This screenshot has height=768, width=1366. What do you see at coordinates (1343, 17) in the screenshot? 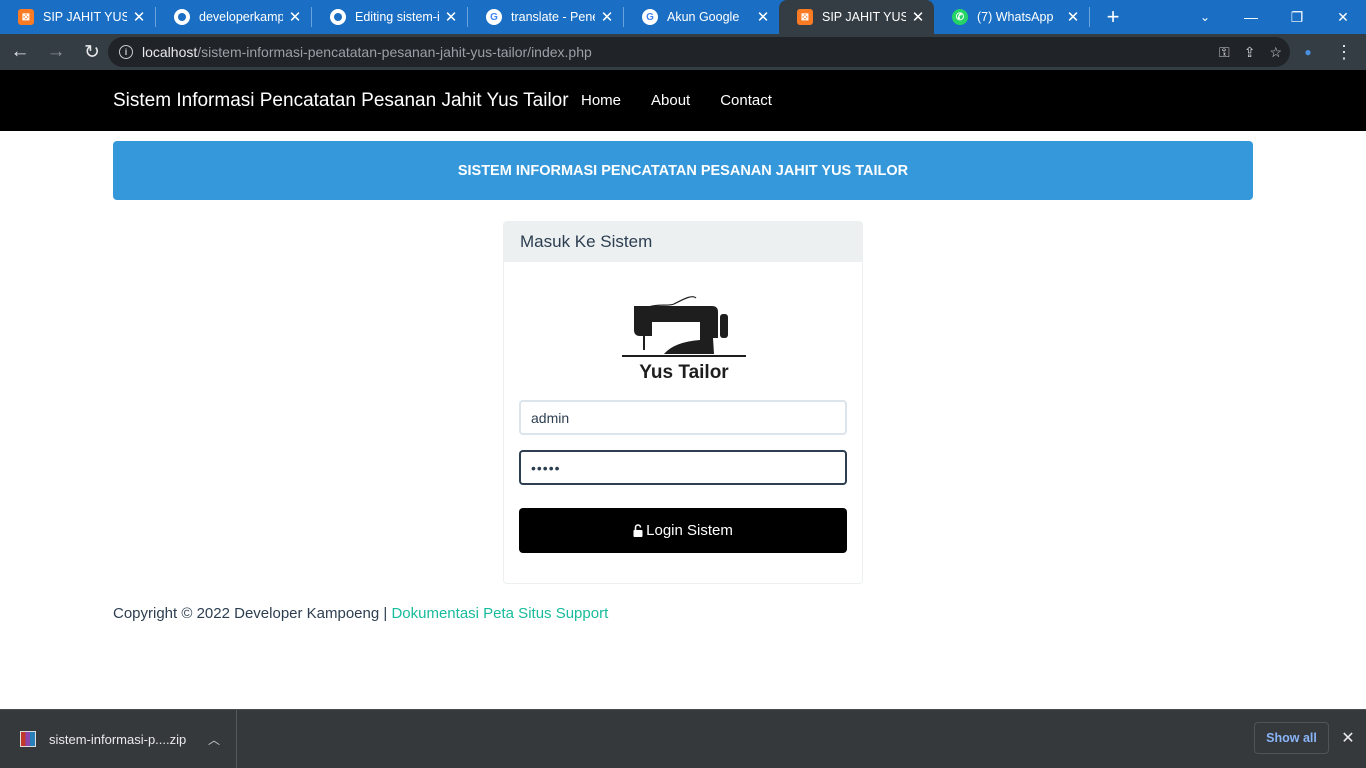
I see `close-window-icon: ✕` at bounding box center [1343, 17].